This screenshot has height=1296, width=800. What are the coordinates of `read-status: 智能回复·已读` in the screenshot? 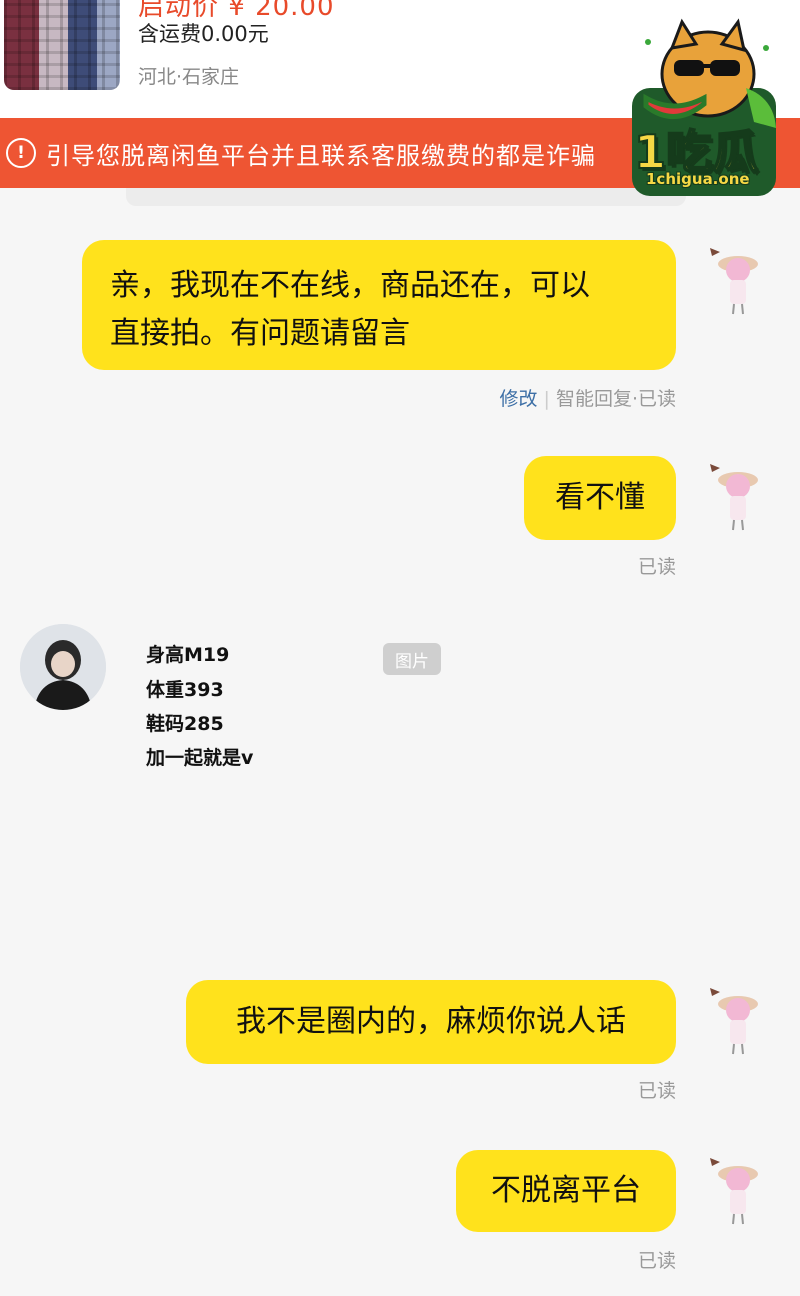 It's located at (615, 399).